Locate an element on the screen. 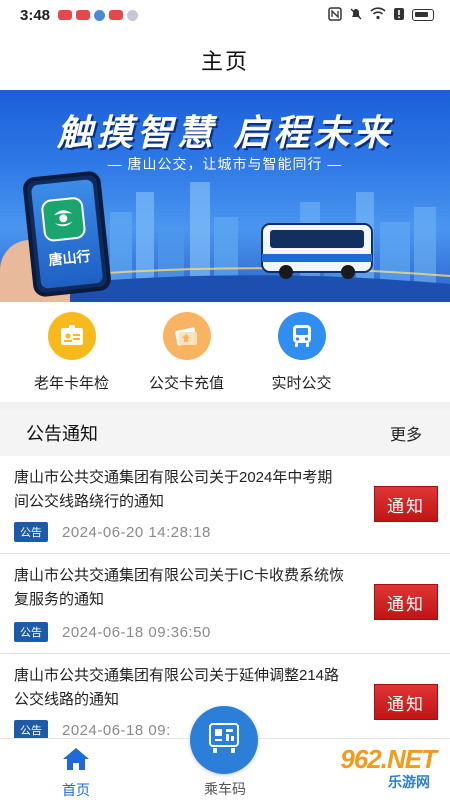 Image resolution: width=450 pixels, height=800 pixels. news-meta: 公告 2024-06-18 09: is located at coordinates (92, 730).